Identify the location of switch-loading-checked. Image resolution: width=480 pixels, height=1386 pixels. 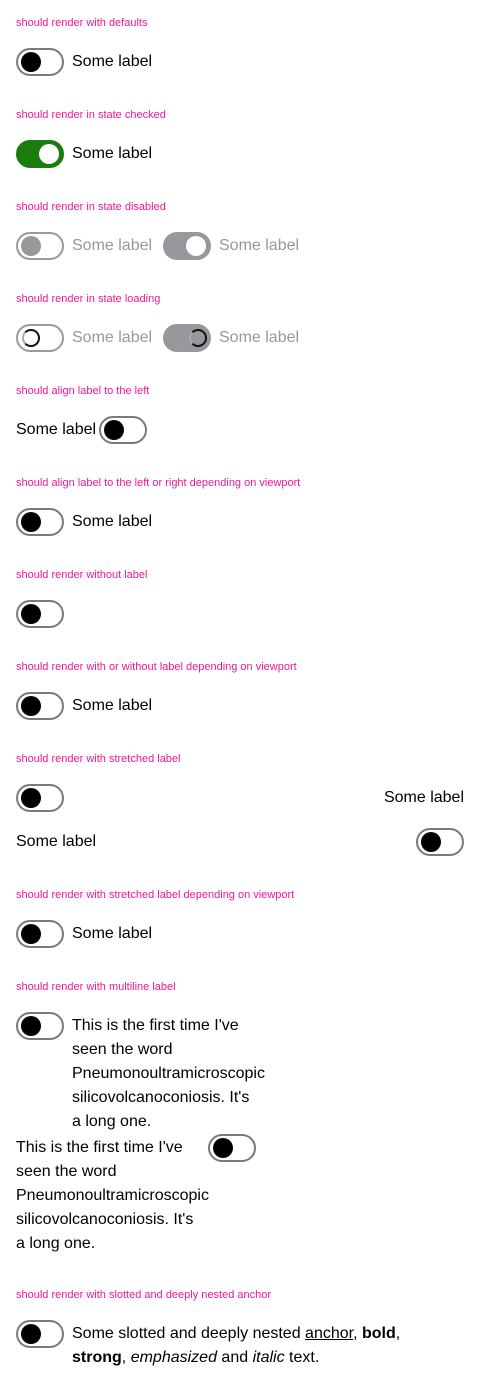
(187, 338).